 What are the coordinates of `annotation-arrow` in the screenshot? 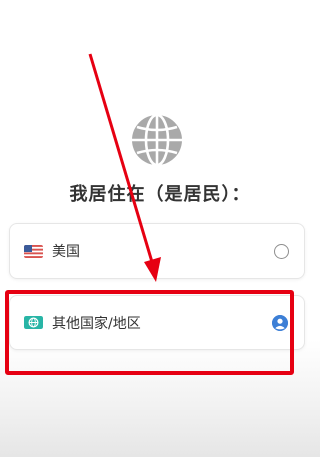 It's located at (124, 167).